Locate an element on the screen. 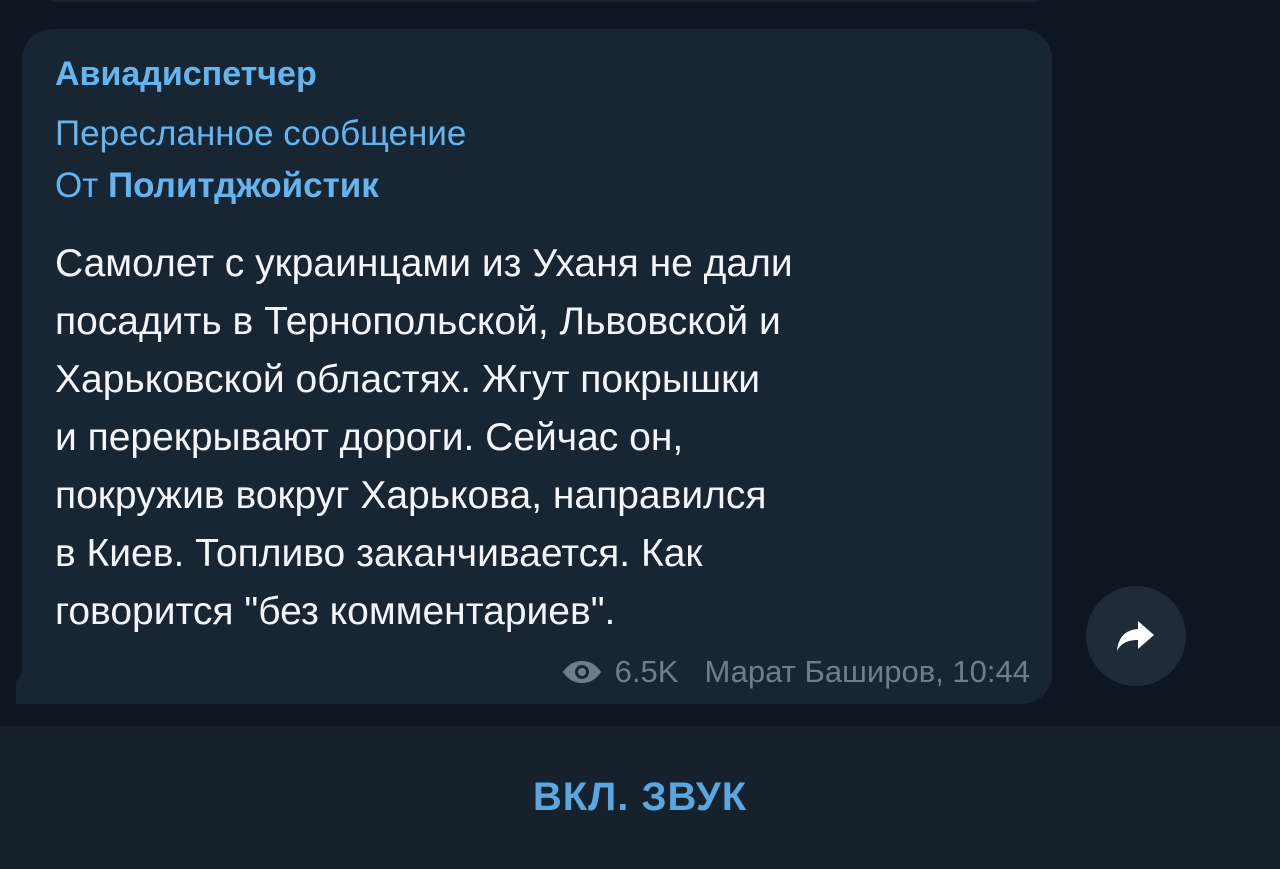 Image resolution: width=1280 pixels, height=869 pixels. signature-time: Марат Баширов, 10:44 is located at coordinates (867, 671).